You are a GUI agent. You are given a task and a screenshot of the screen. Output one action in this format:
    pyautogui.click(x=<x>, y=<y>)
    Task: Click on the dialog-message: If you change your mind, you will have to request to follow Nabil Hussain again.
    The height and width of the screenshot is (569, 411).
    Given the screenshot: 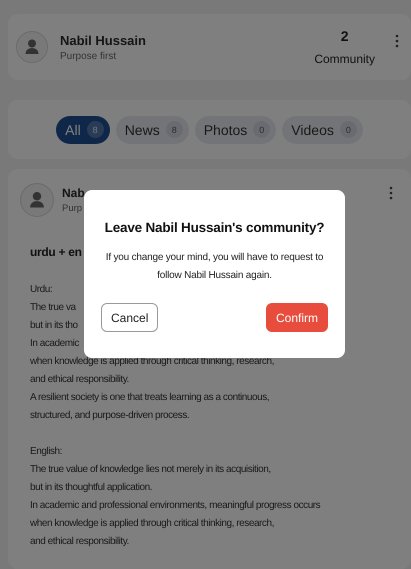 What is the action you would take?
    pyautogui.click(x=214, y=267)
    